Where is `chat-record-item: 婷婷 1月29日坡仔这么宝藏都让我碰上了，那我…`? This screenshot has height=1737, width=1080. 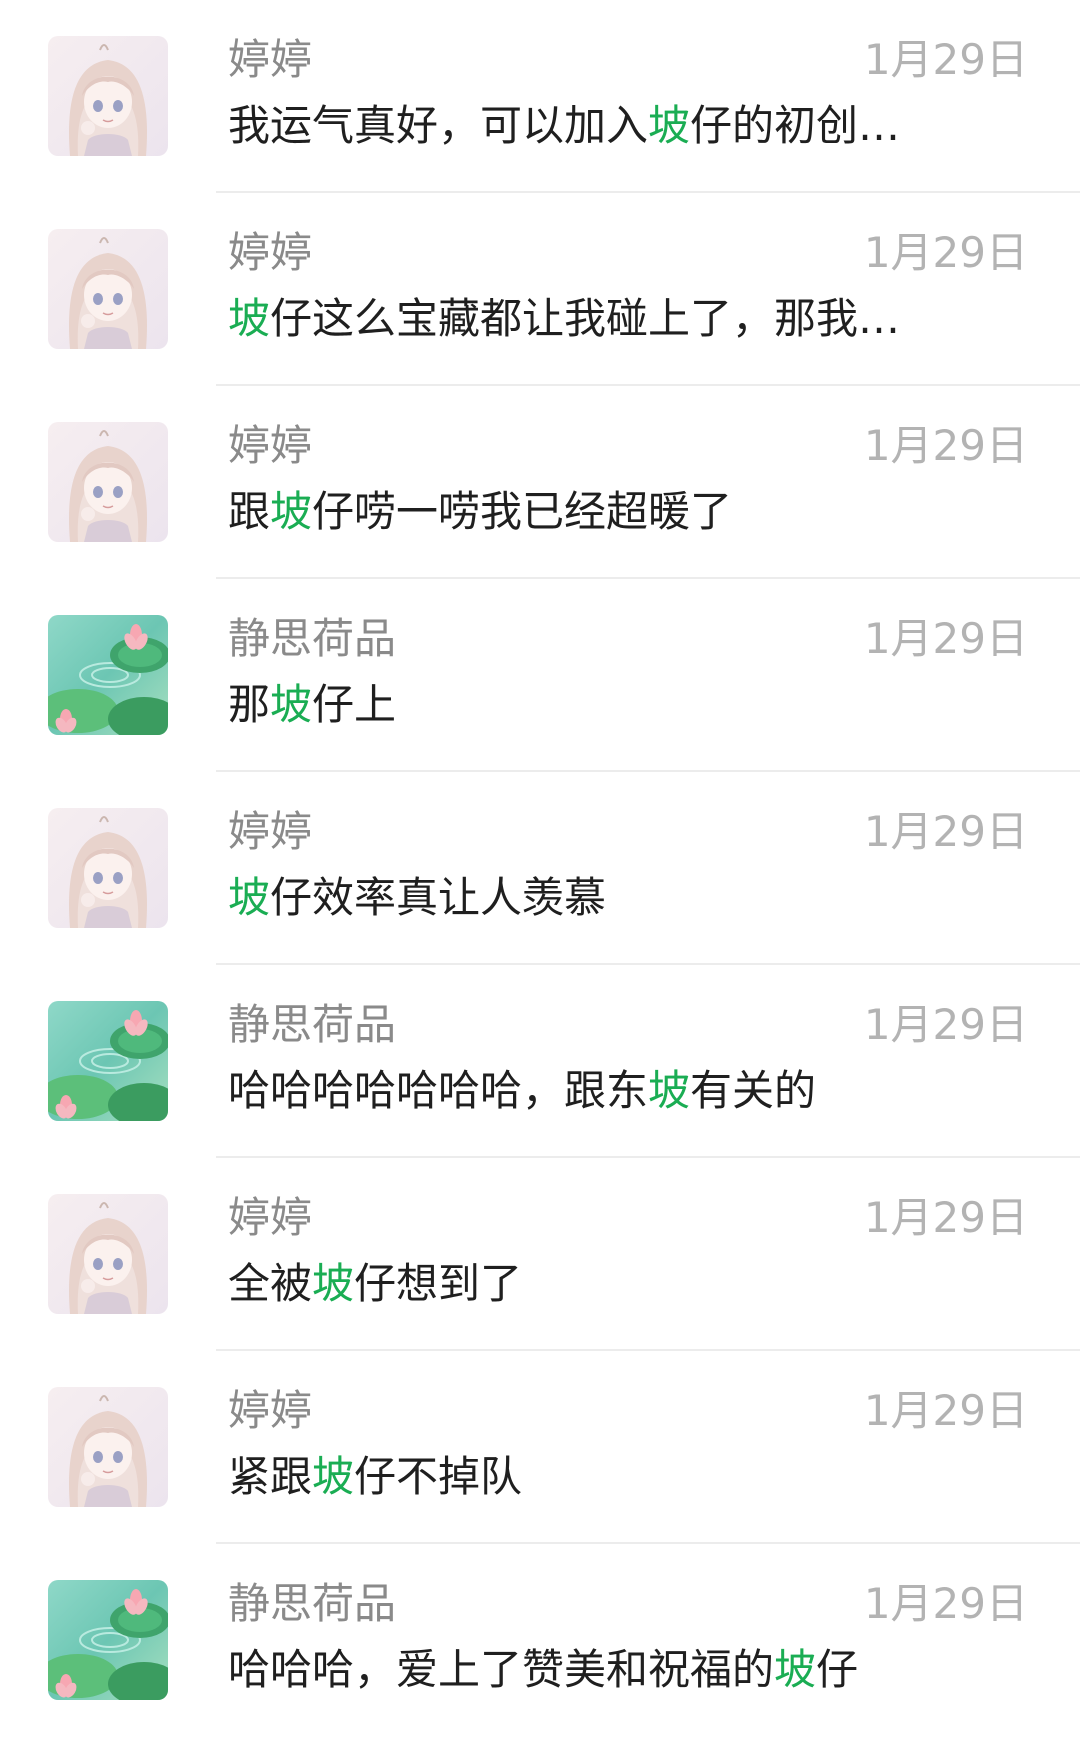 chat-record-item: 婷婷 1月29日坡仔这么宝藏都让我碰上了，那我… is located at coordinates (540, 289).